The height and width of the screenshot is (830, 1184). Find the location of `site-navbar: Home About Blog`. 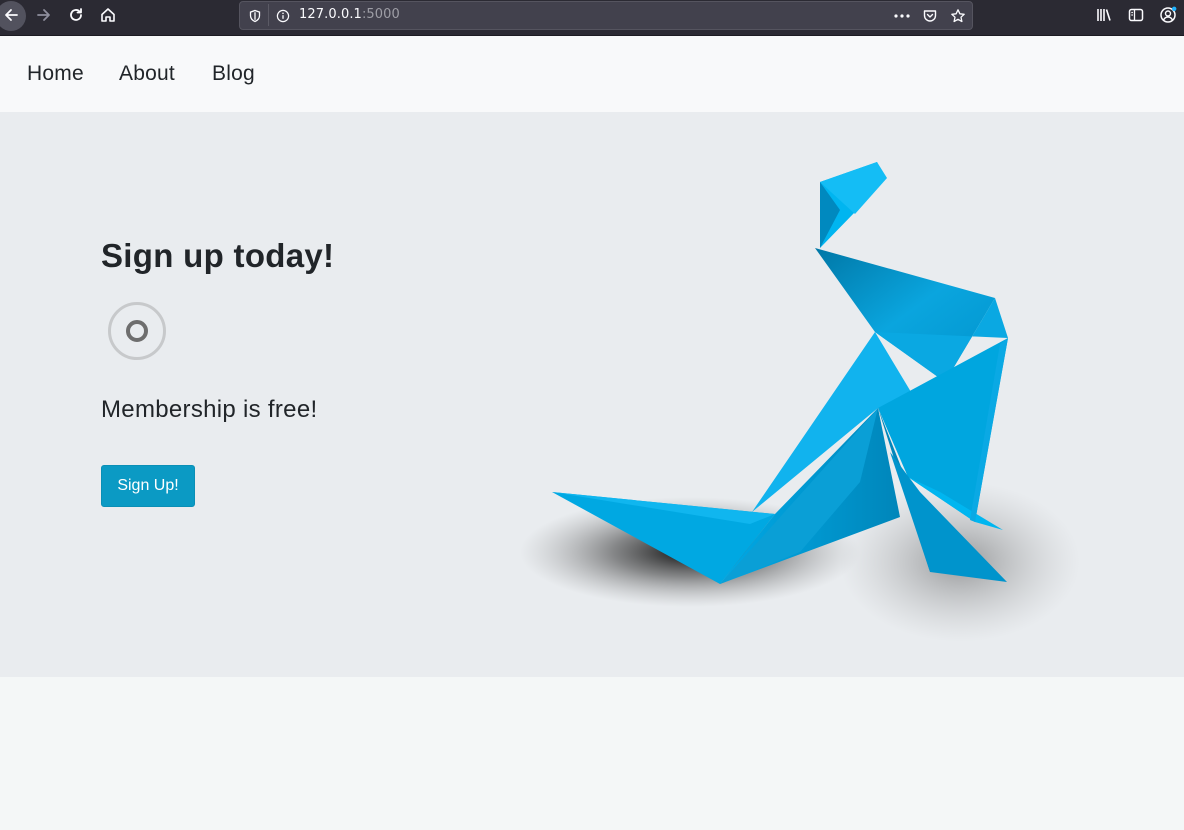

site-navbar: Home About Blog is located at coordinates (592, 74).